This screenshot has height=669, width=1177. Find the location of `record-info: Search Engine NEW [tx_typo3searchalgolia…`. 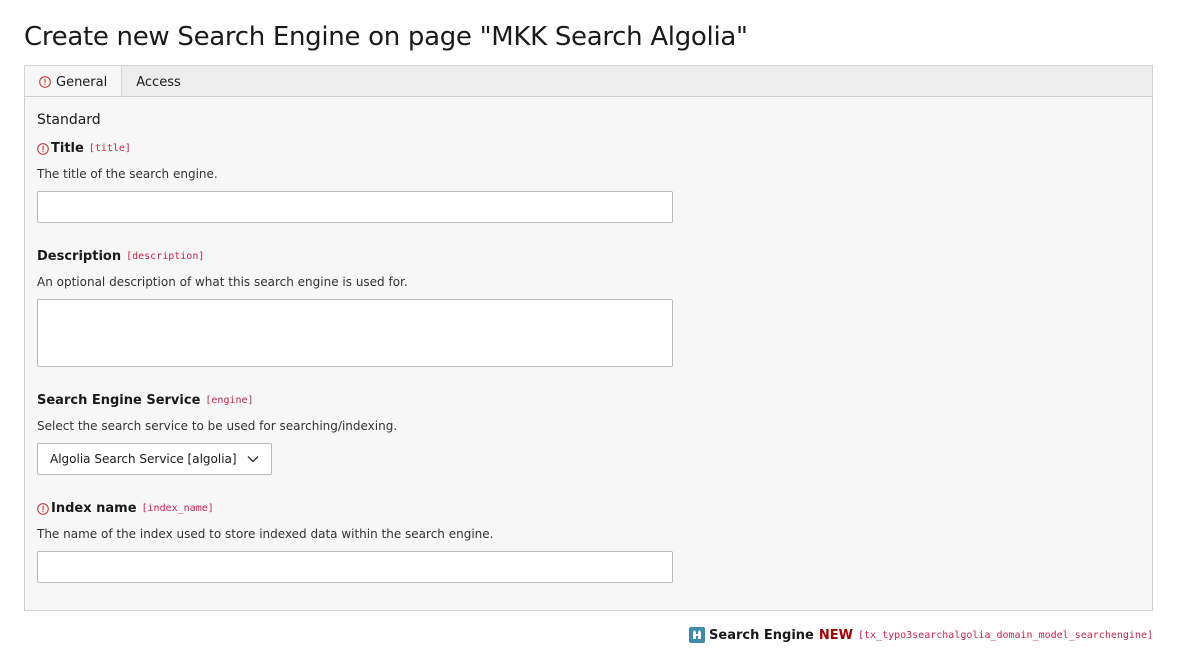

record-info: Search Engine NEW [tx_typo3searchalgolia… is located at coordinates (921, 635).